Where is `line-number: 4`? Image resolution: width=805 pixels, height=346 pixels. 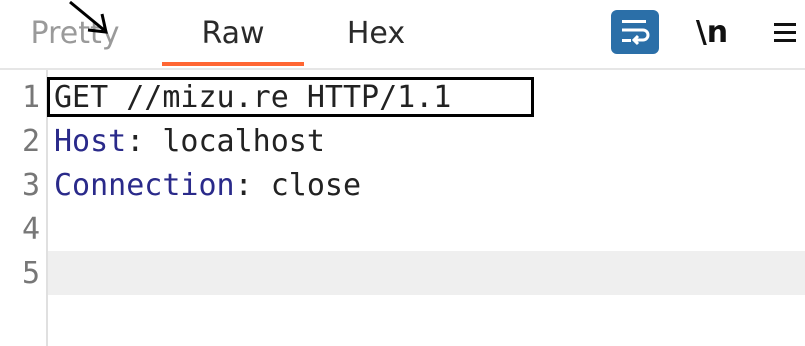
line-number: 4 is located at coordinates (30, 229).